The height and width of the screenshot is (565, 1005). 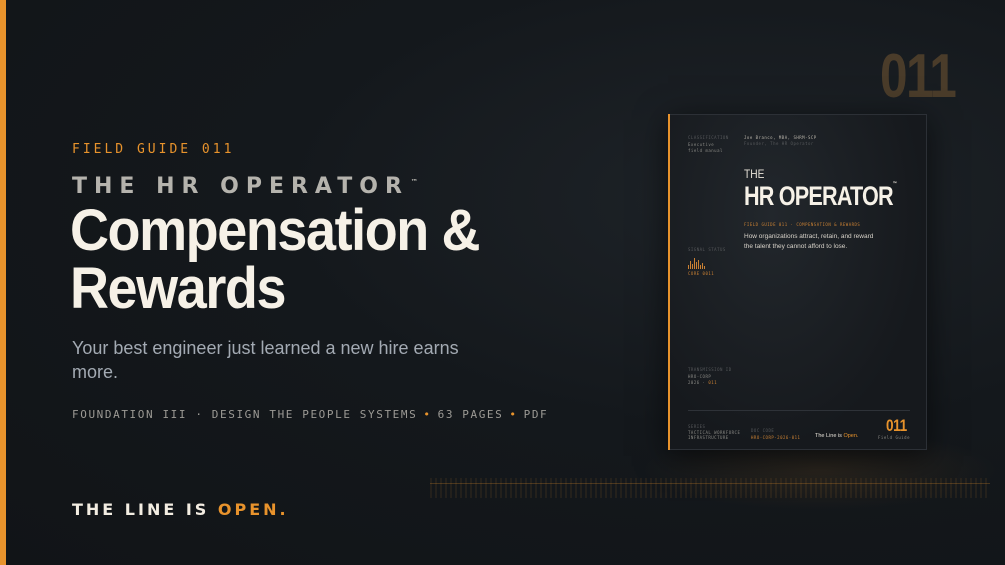 What do you see at coordinates (710, 483) in the screenshot?
I see `scanline-rule` at bounding box center [710, 483].